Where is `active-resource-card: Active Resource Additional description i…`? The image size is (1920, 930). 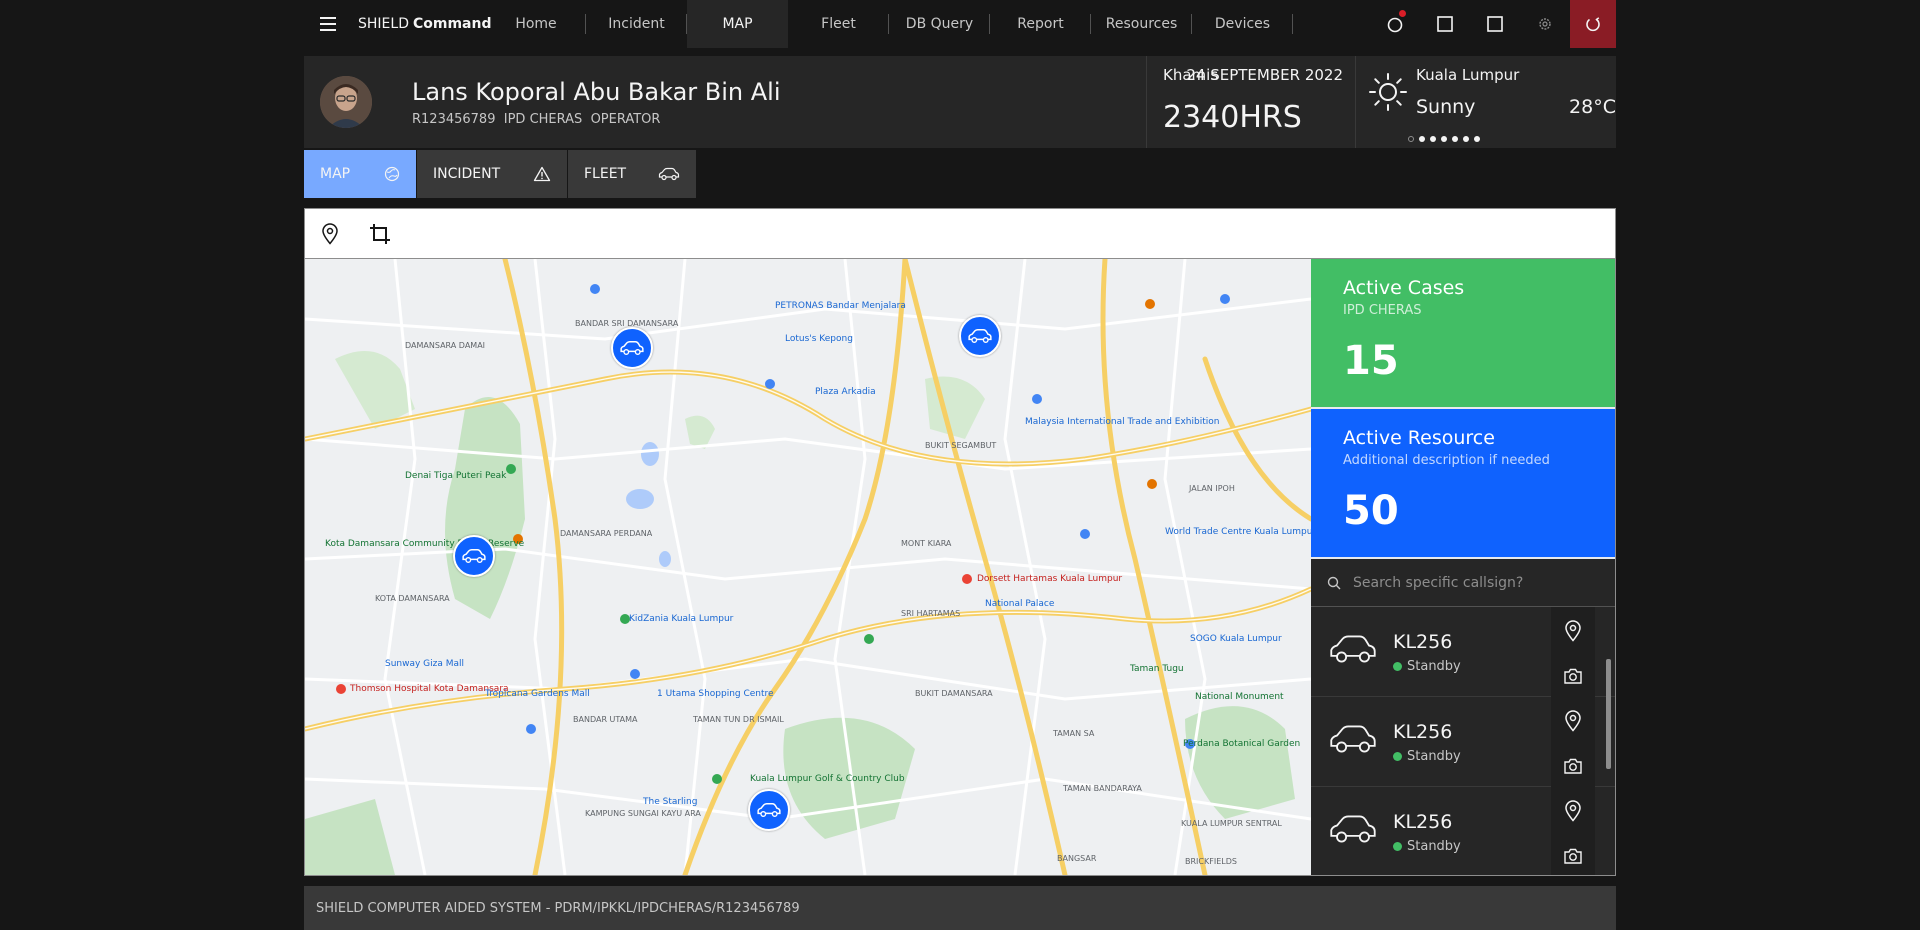
active-resource-card: Active Resource Additional description i… is located at coordinates (1463, 483).